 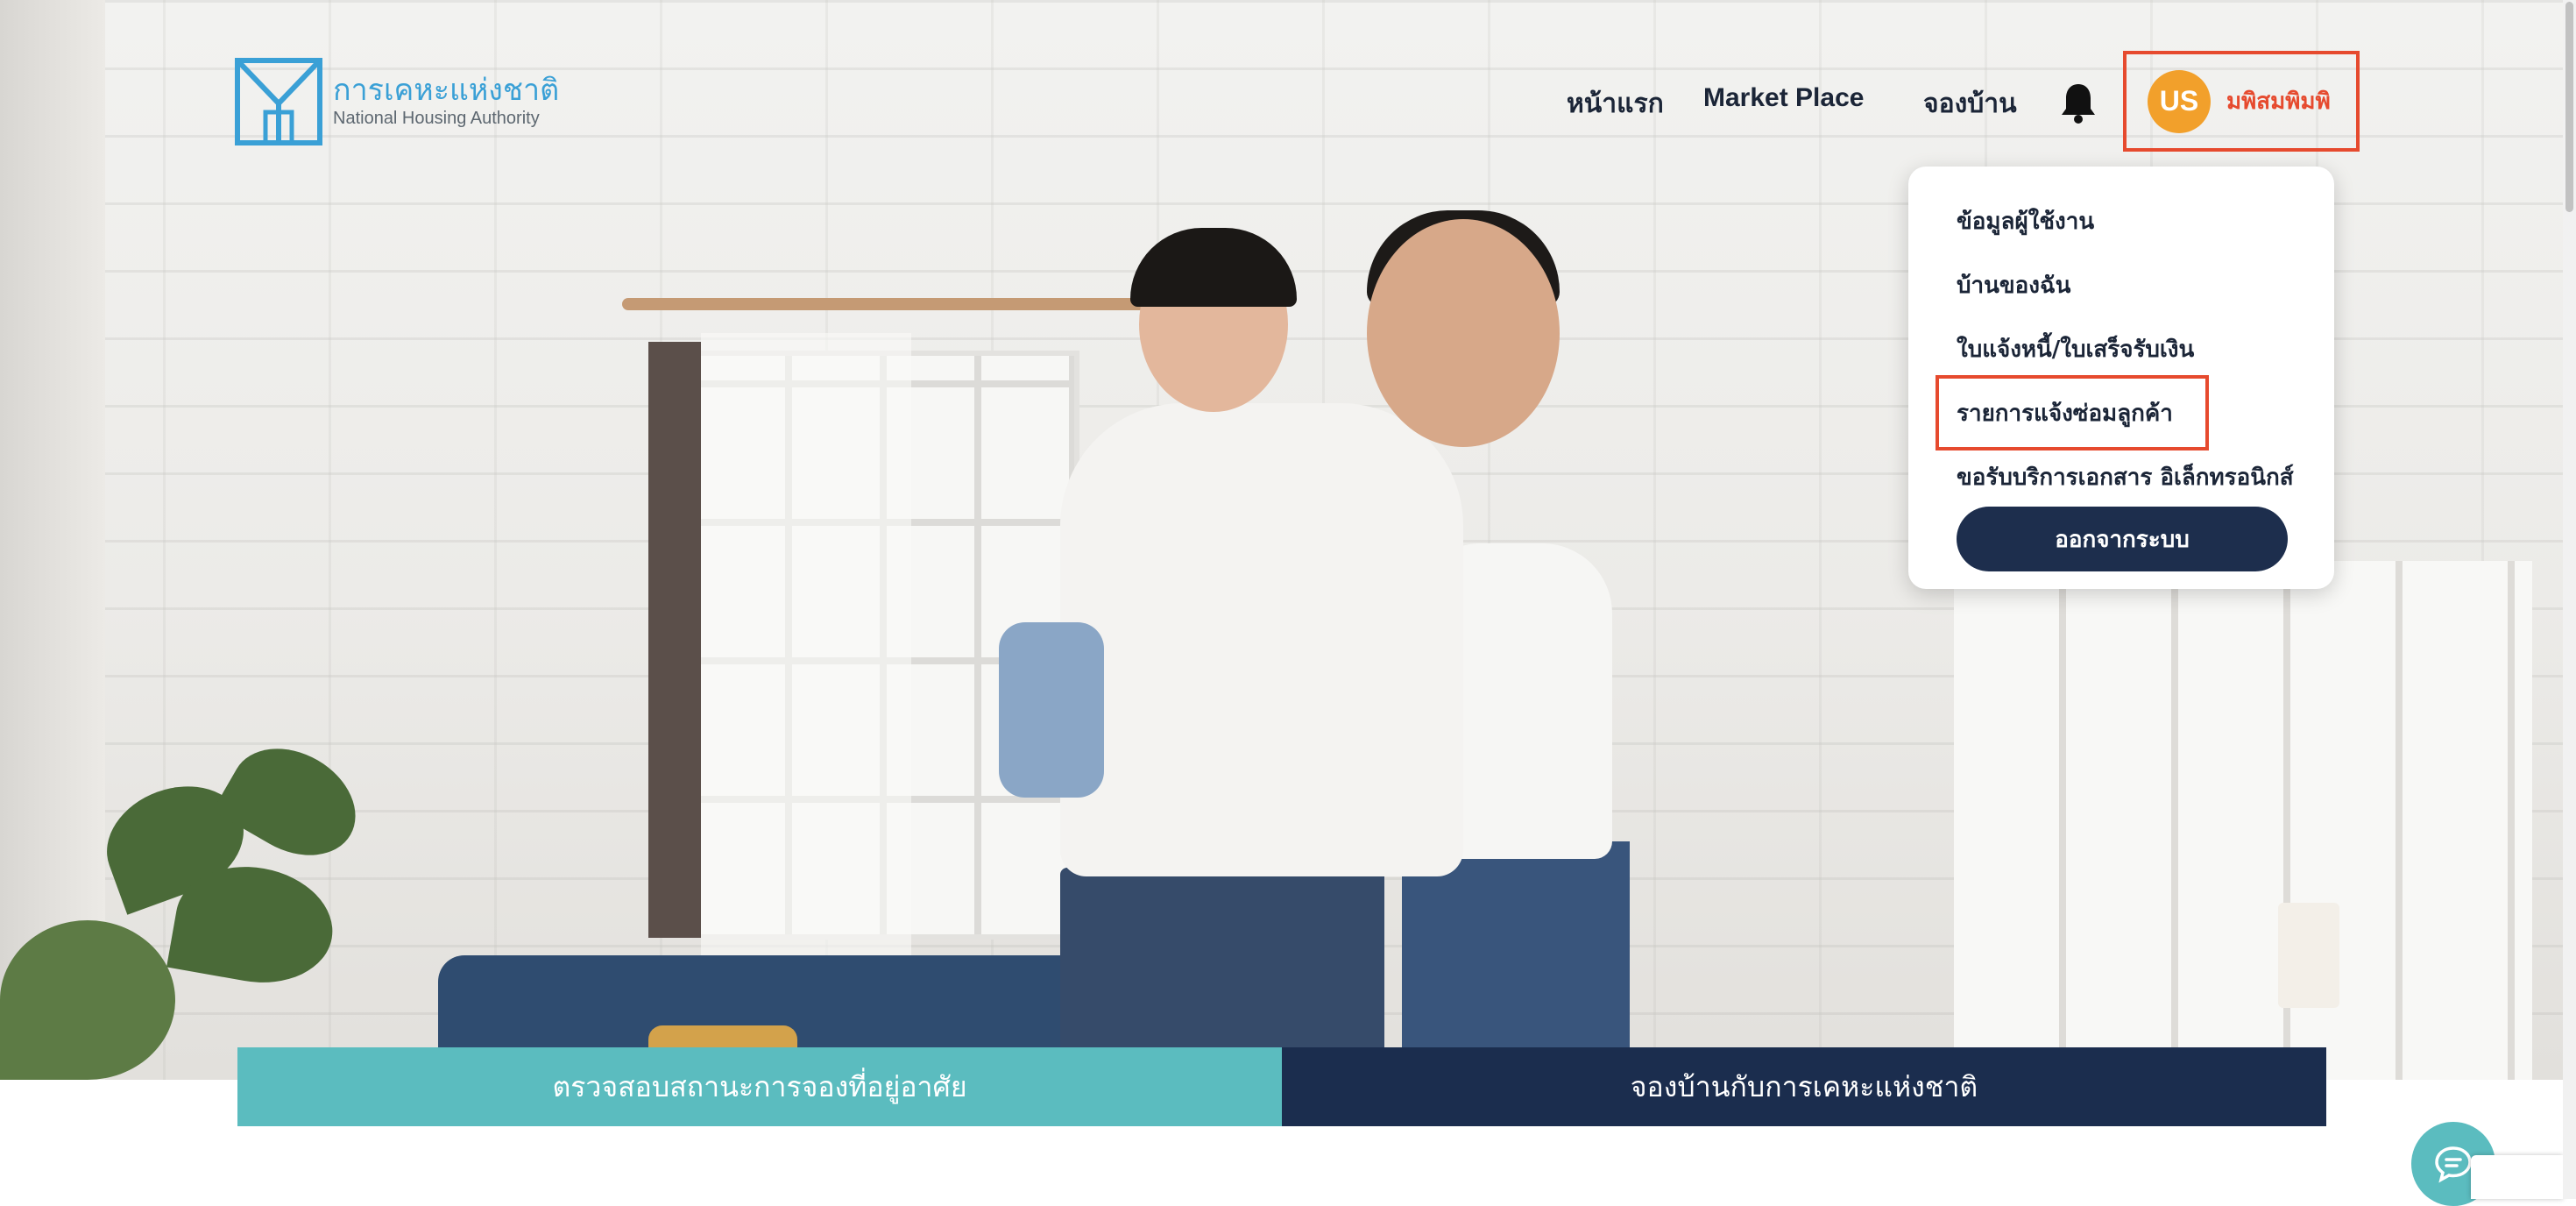 What do you see at coordinates (1804, 1086) in the screenshot?
I see `book-house-button: จองบ้านกับการเคหะแห่งชาติ` at bounding box center [1804, 1086].